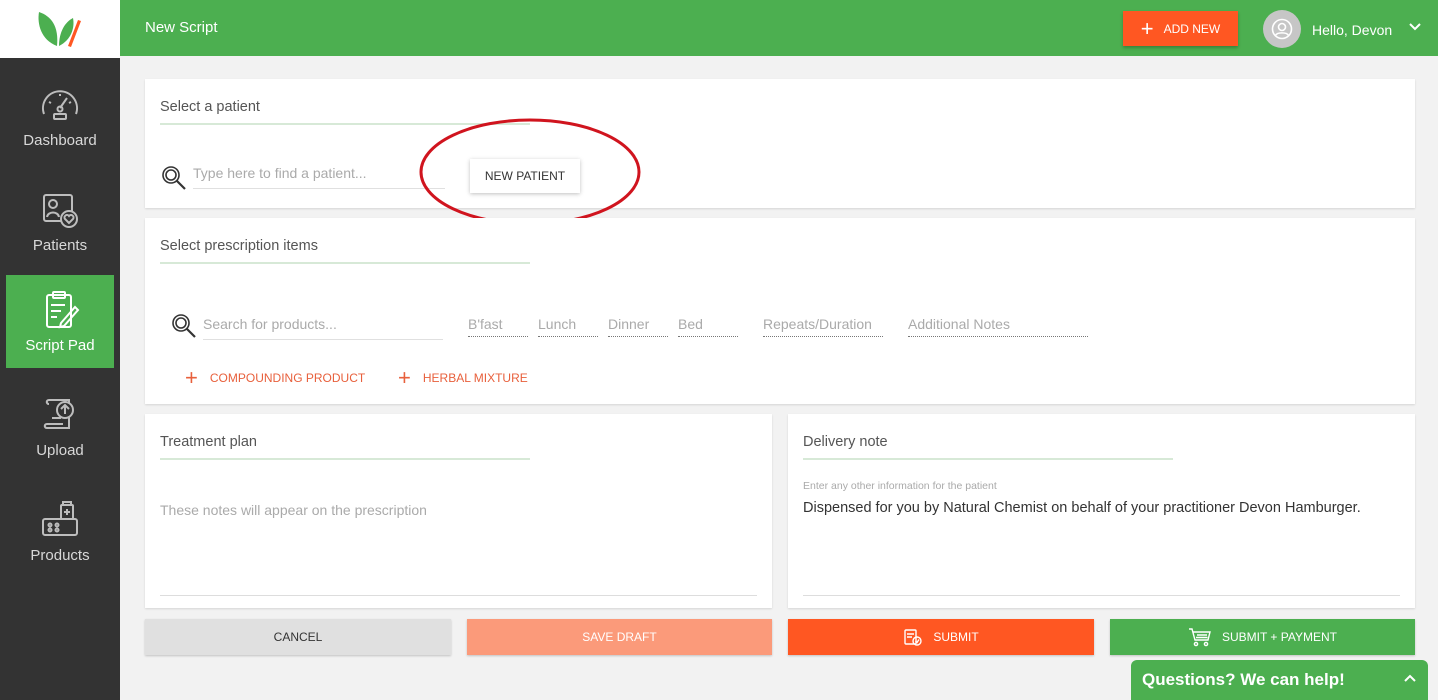 The height and width of the screenshot is (700, 1438). I want to click on submit-payment-button: SUBMIT + PAYMENT, so click(1262, 637).